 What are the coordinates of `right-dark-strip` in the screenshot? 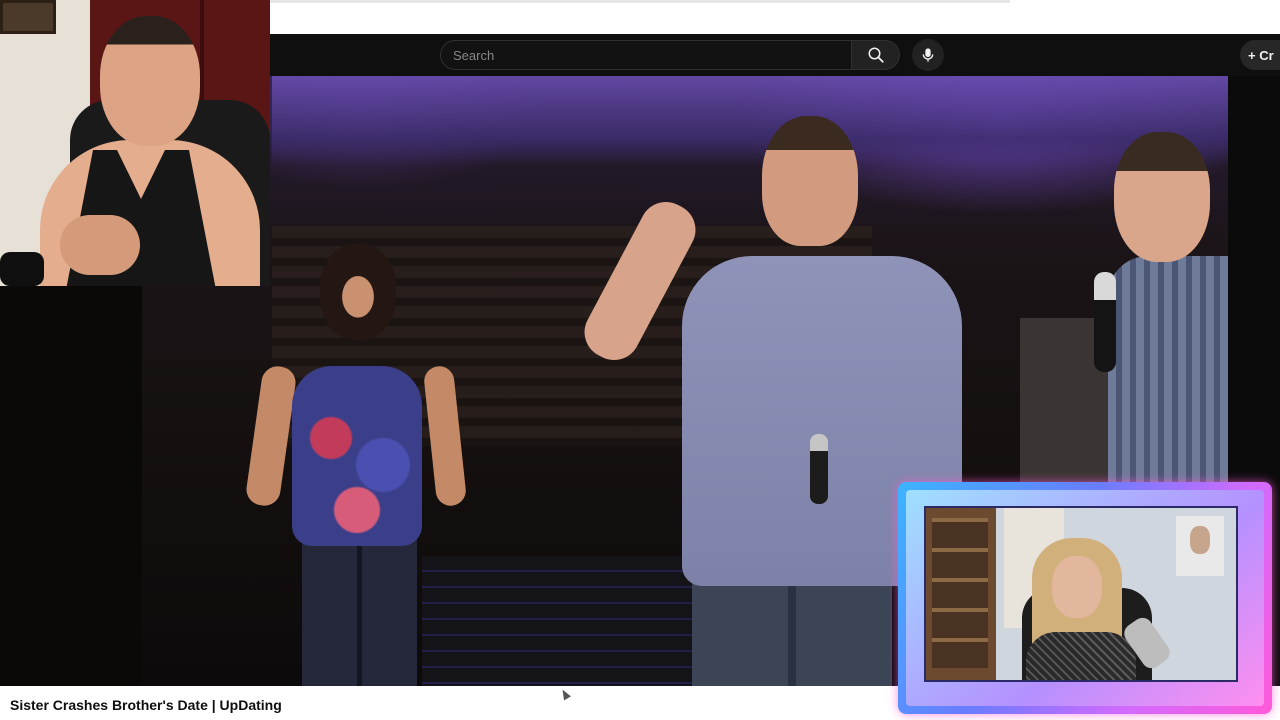 It's located at (1254, 279).